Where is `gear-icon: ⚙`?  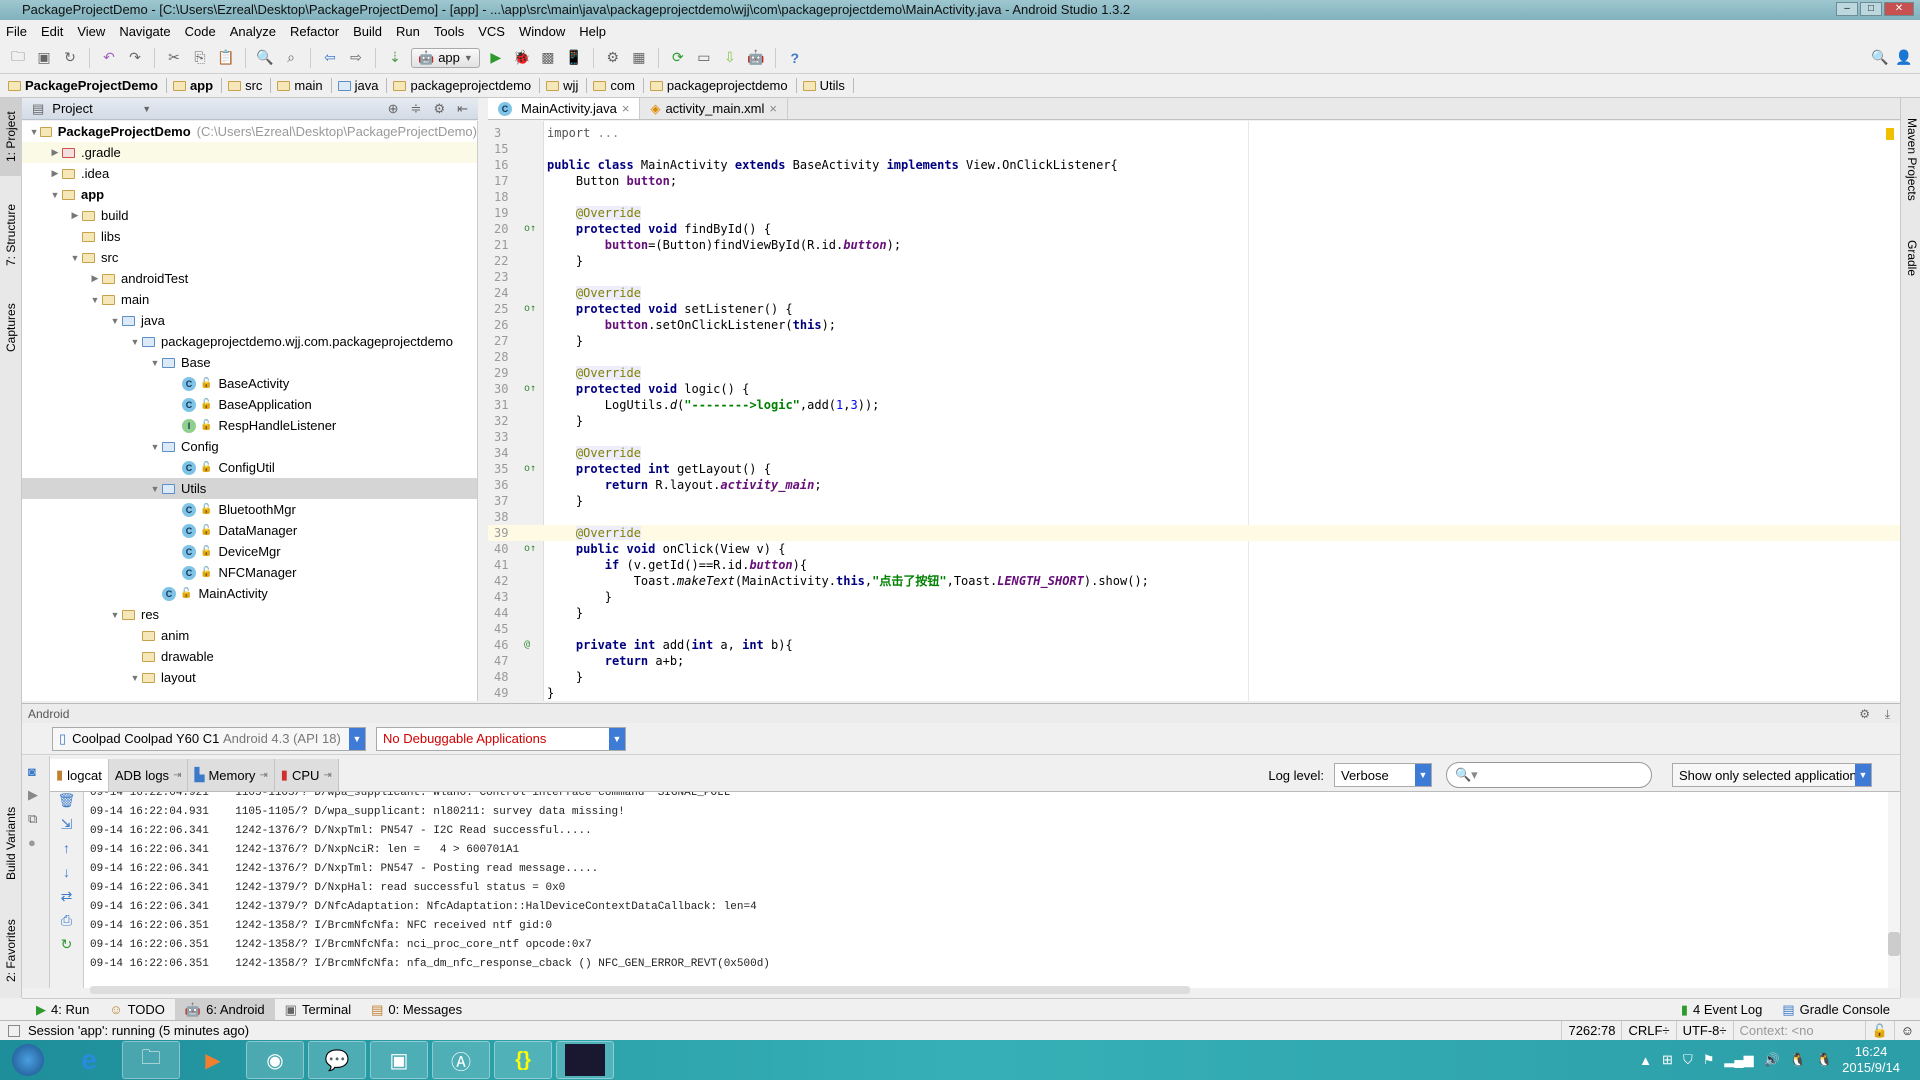
gear-icon: ⚙ is located at coordinates (439, 109).